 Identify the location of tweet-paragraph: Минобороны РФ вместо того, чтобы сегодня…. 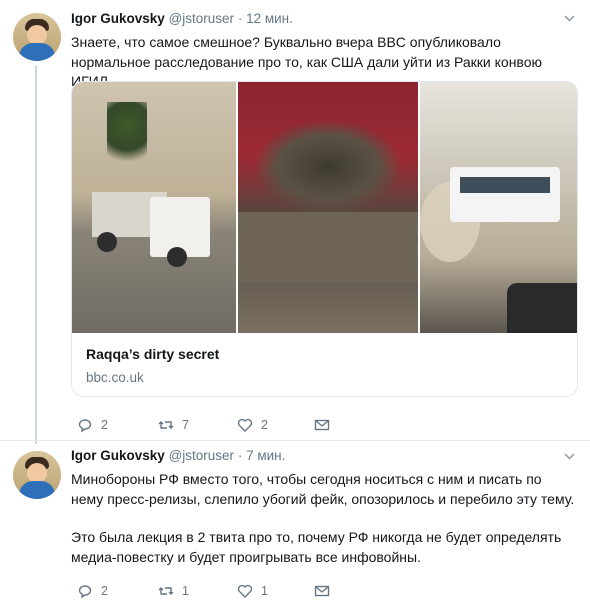
(323, 489).